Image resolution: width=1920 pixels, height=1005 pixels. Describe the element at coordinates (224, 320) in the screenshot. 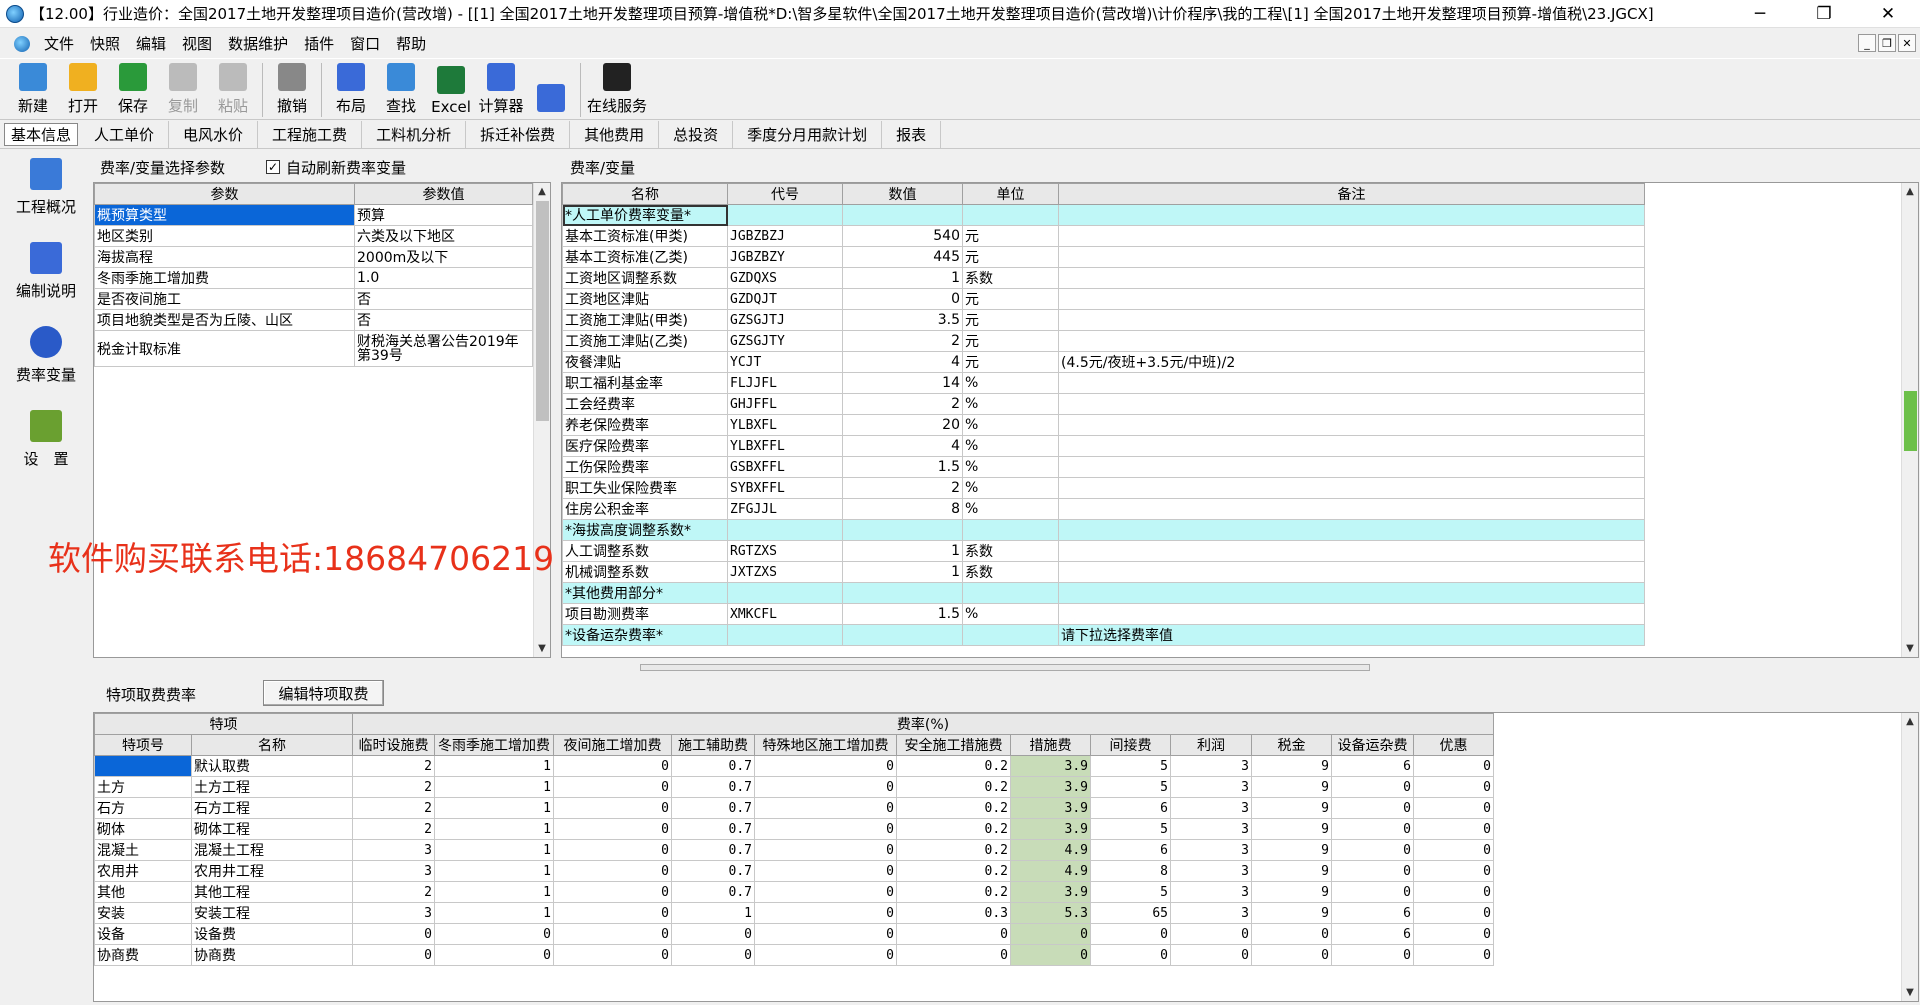

I see `param-name-cell: 项目地貌类型是否为丘陵、山区` at that location.